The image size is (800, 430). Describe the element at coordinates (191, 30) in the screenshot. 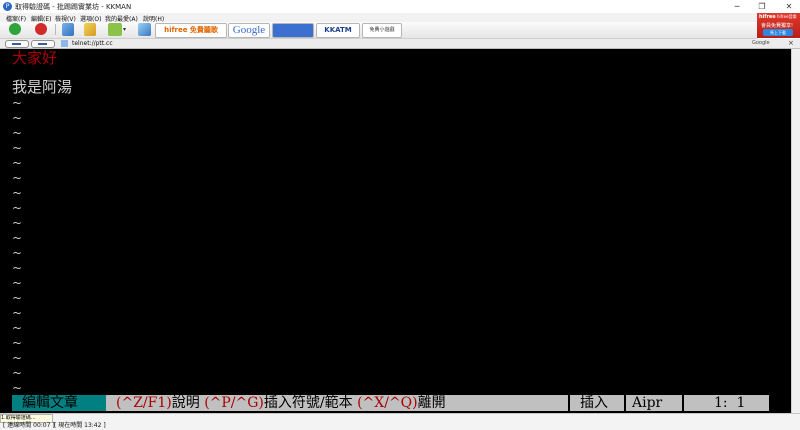

I see `hifree-music-button: hifree 免費聽歌` at that location.